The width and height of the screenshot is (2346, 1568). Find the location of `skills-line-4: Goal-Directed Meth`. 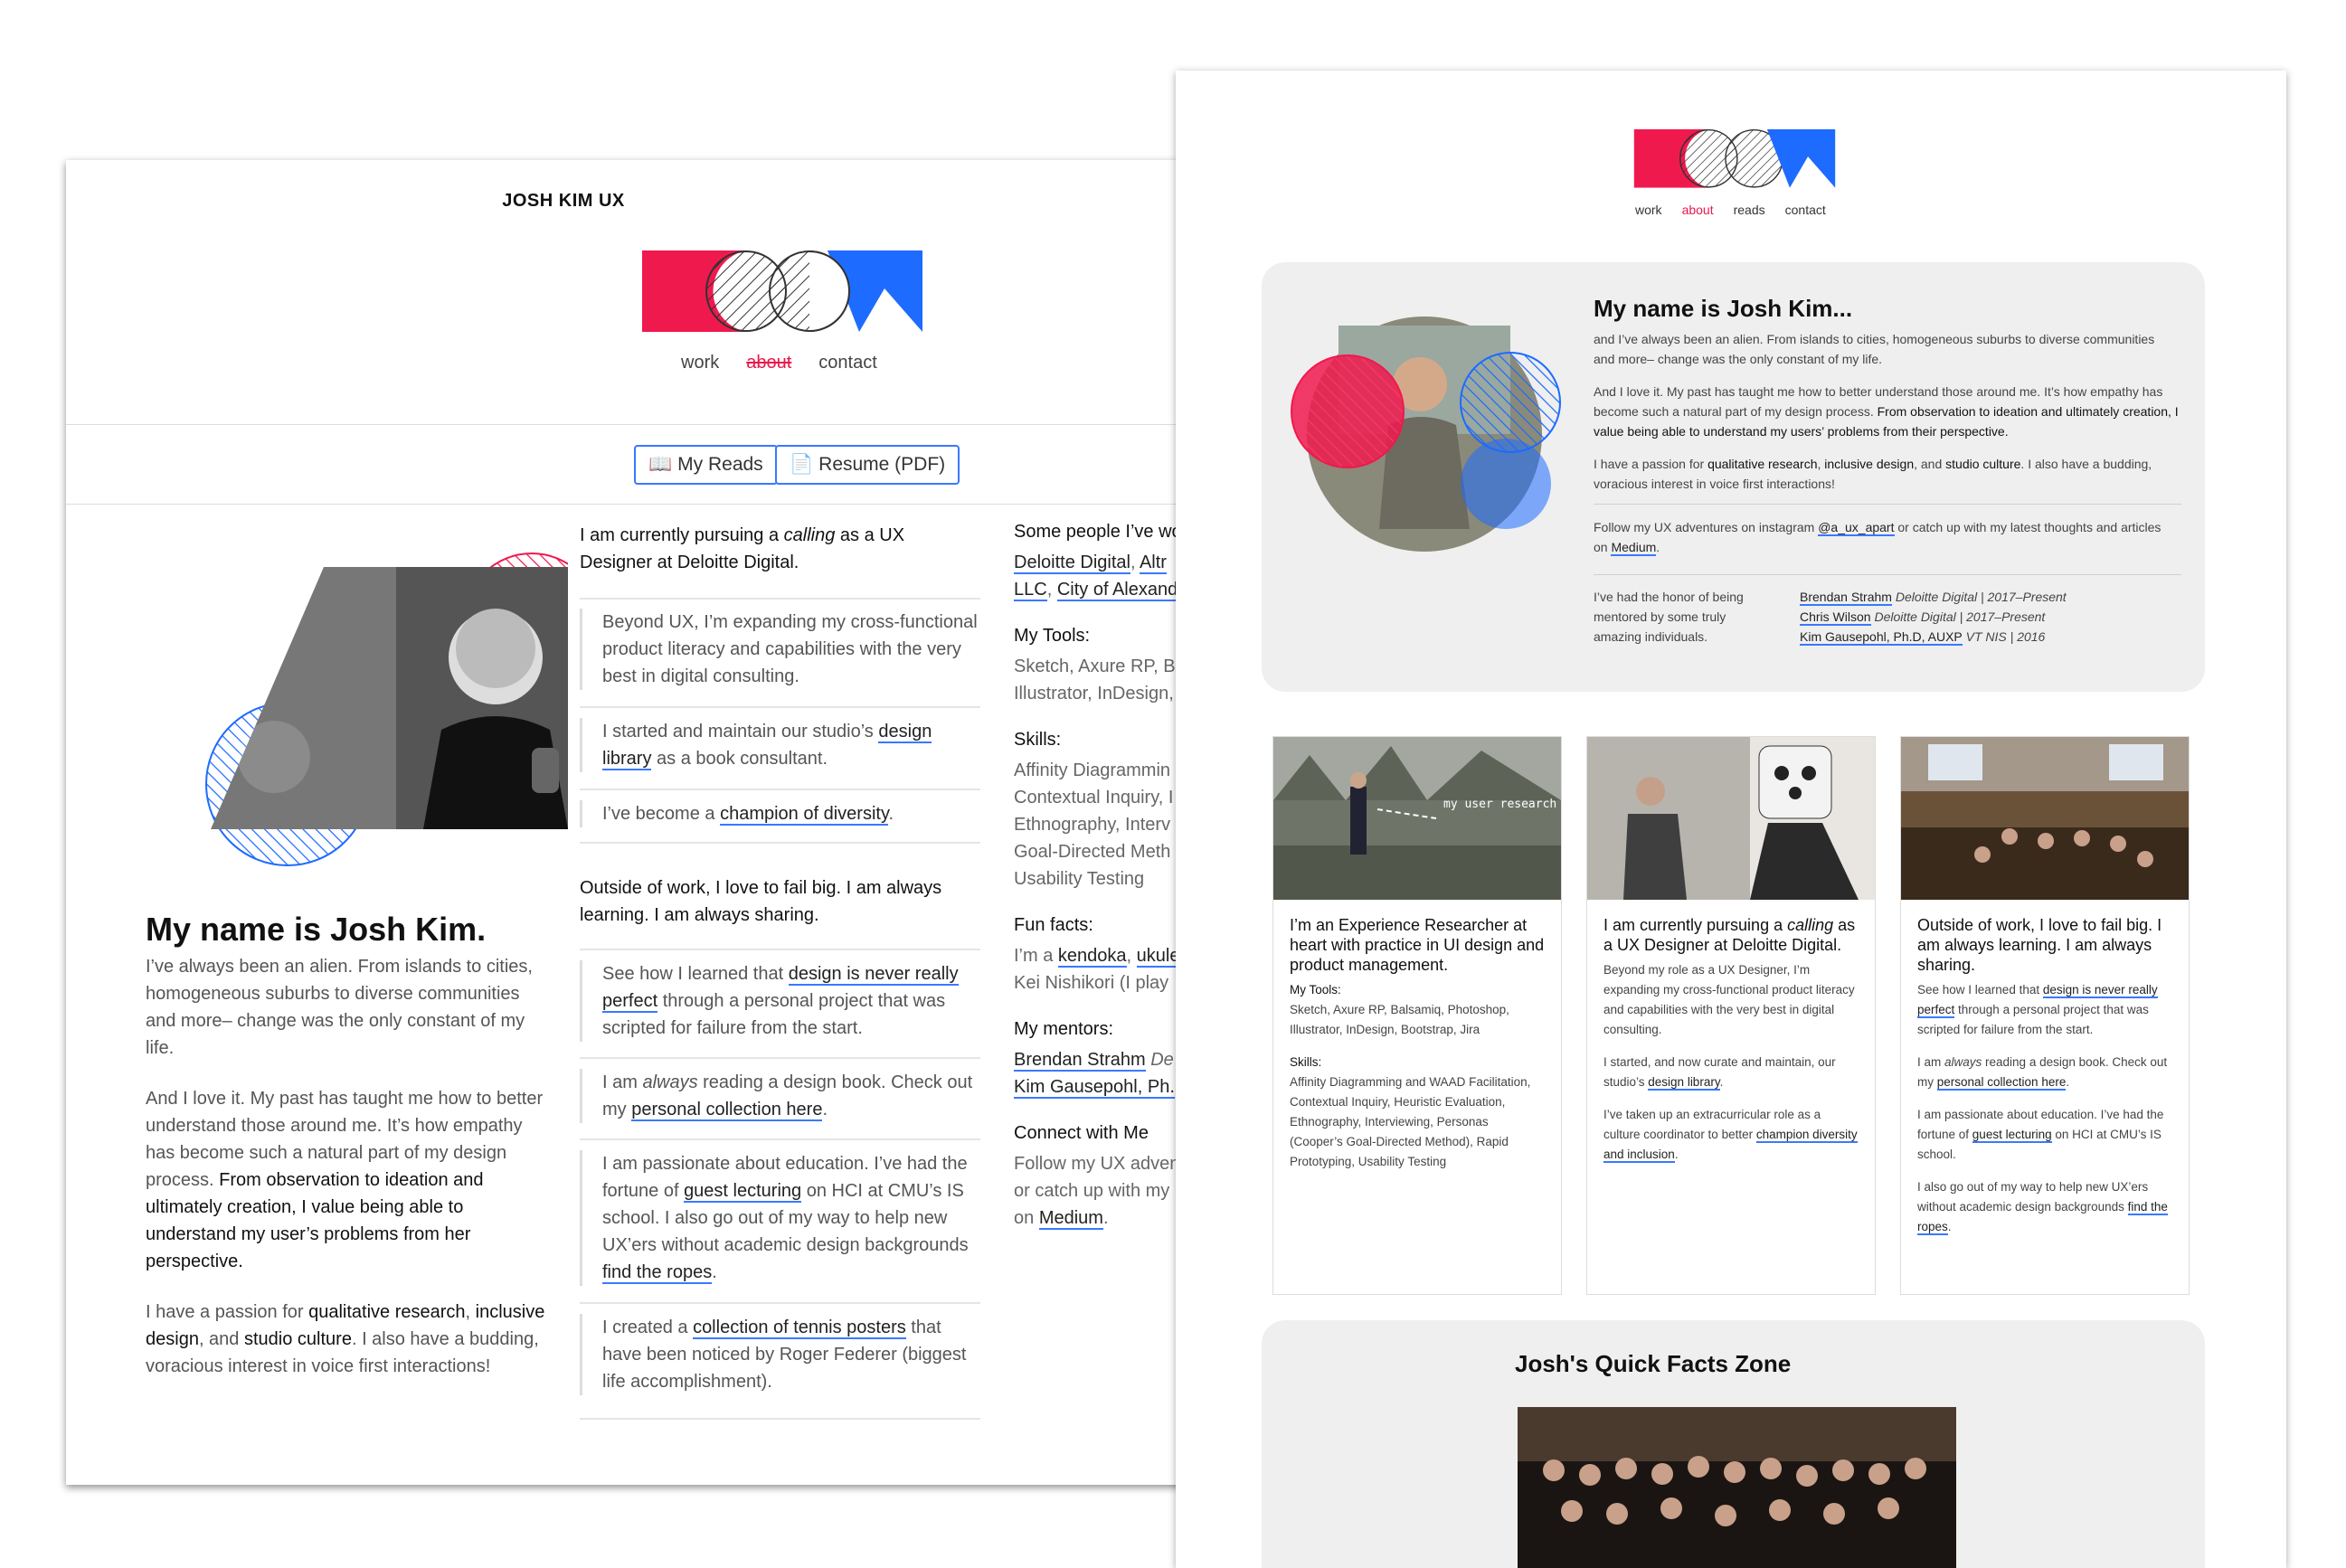

skills-line-4: Goal-Directed Meth is located at coordinates (1092, 852).